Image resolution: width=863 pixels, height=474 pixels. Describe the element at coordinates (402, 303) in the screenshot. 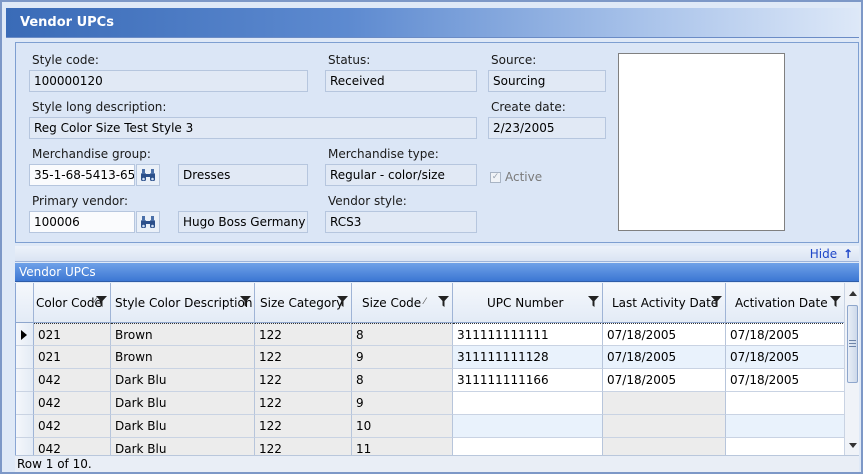

I see `column-header-size-code: Size Code ⁄` at that location.